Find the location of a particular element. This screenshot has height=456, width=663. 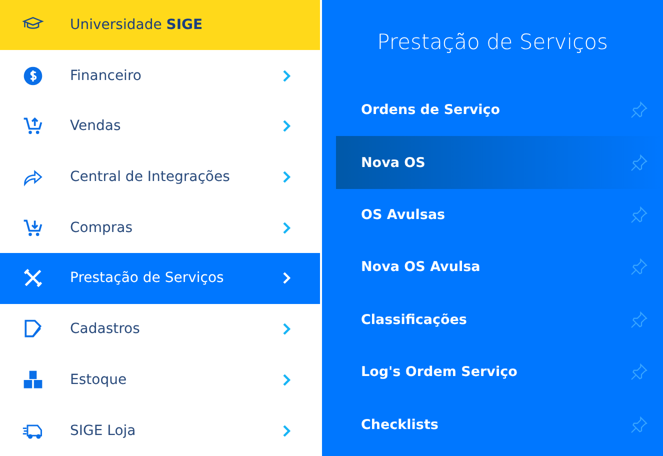

menu-item: Compras is located at coordinates (160, 228).